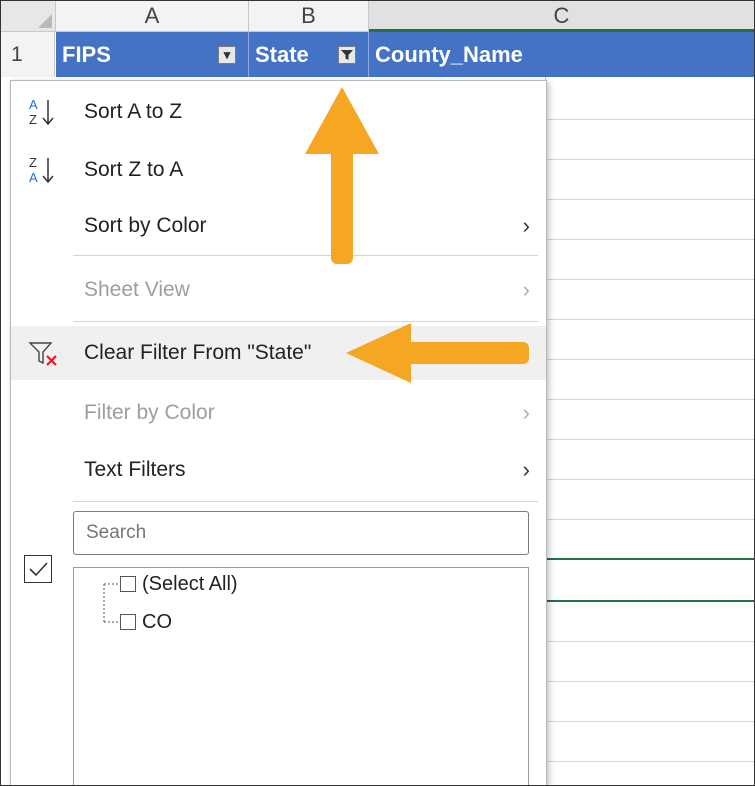 The width and height of the screenshot is (755, 786). What do you see at coordinates (561, 54) in the screenshot?
I see `cell-c1: County_Name` at bounding box center [561, 54].